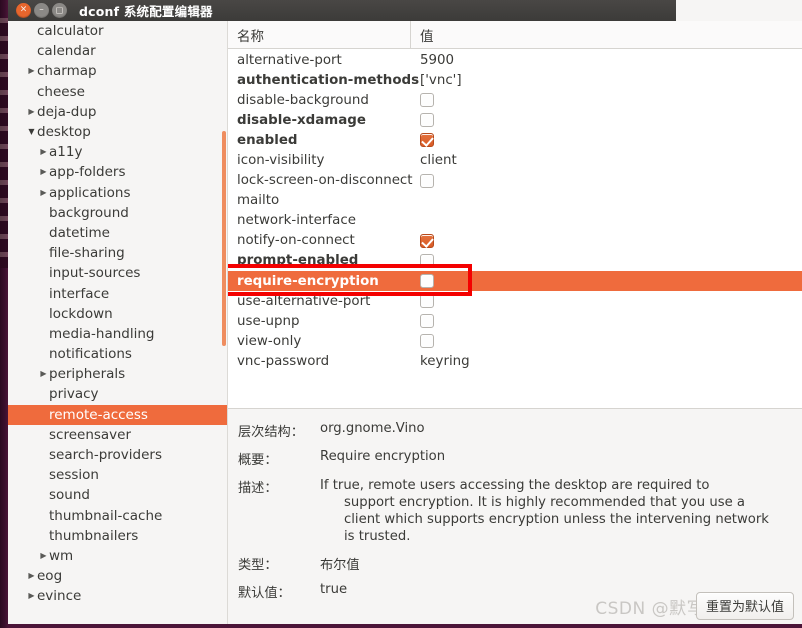 The image size is (802, 628). What do you see at coordinates (117, 334) in the screenshot?
I see `sidebar-item-media-handling: media-handling` at bounding box center [117, 334].